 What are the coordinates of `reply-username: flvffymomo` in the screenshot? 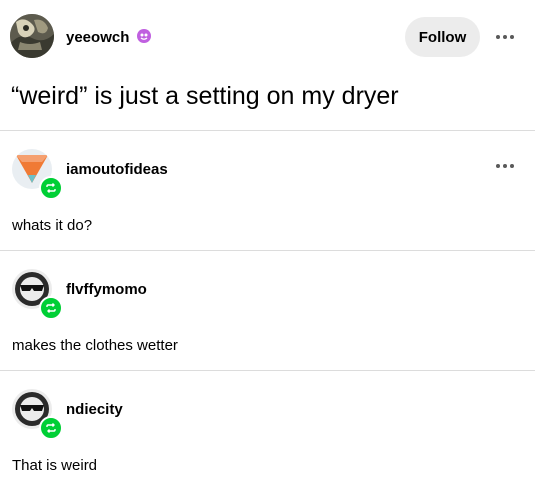 It's located at (106, 289).